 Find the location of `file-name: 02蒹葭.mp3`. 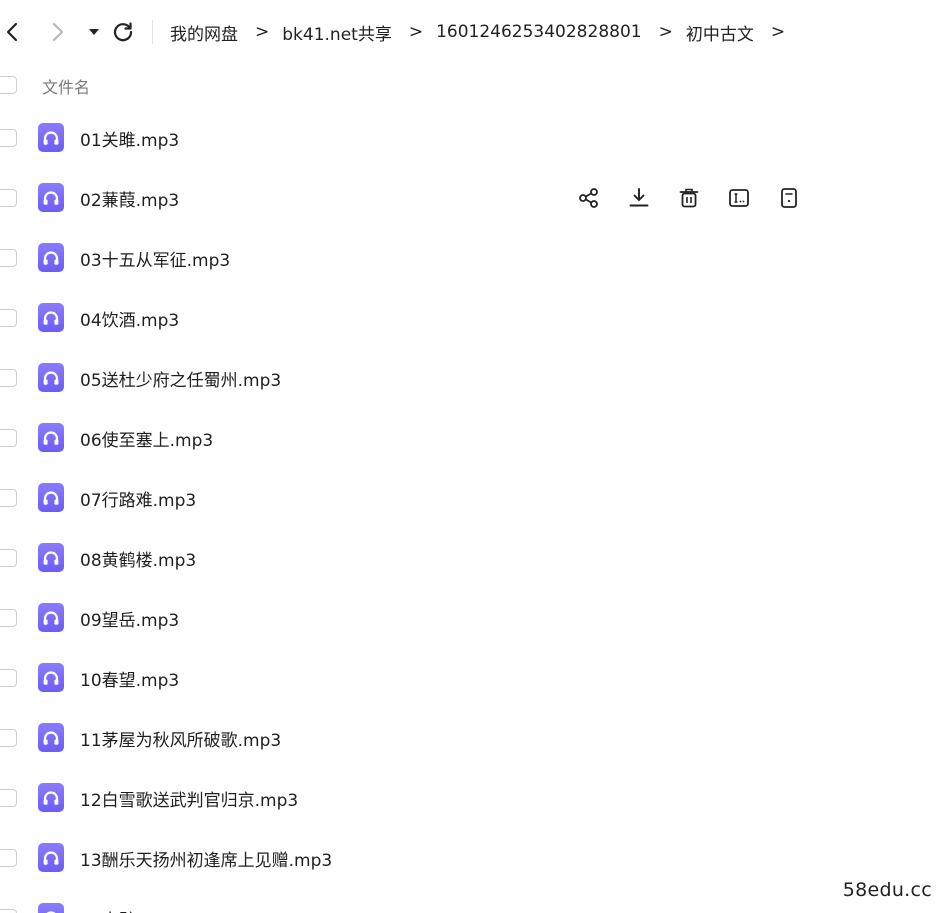

file-name: 02蒹葭.mp3 is located at coordinates (129, 198).